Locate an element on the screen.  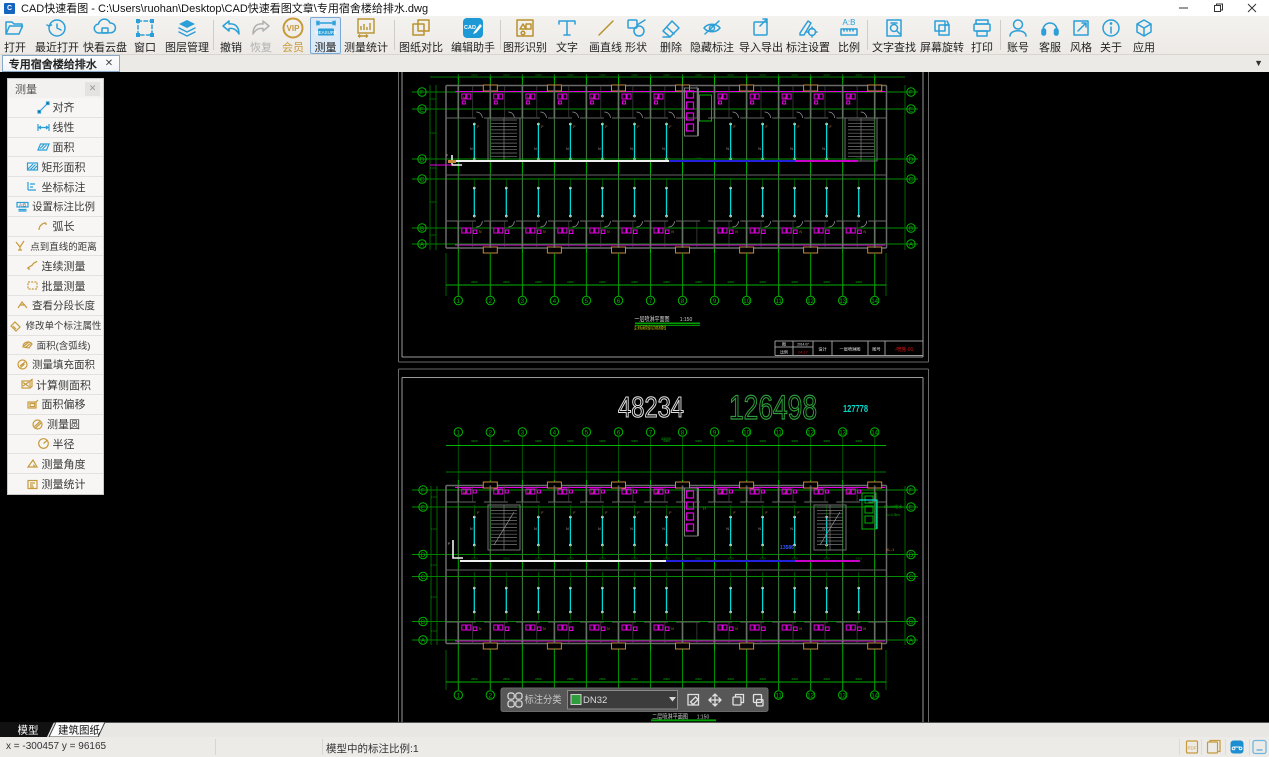
svg-text: 标注分类 is located at coordinates (543, 699).